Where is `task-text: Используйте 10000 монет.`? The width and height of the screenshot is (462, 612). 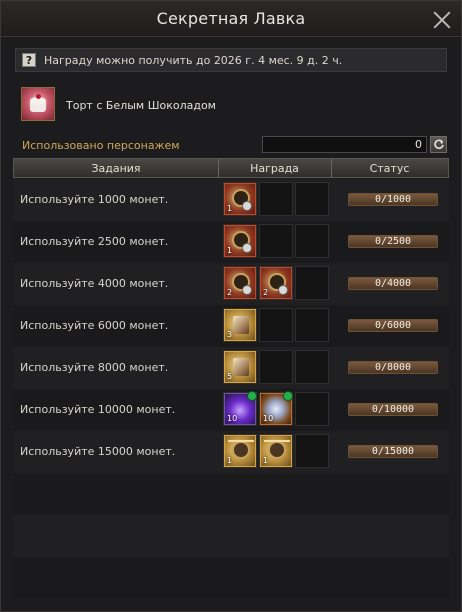
task-text: Используйте 10000 монет. is located at coordinates (98, 409).